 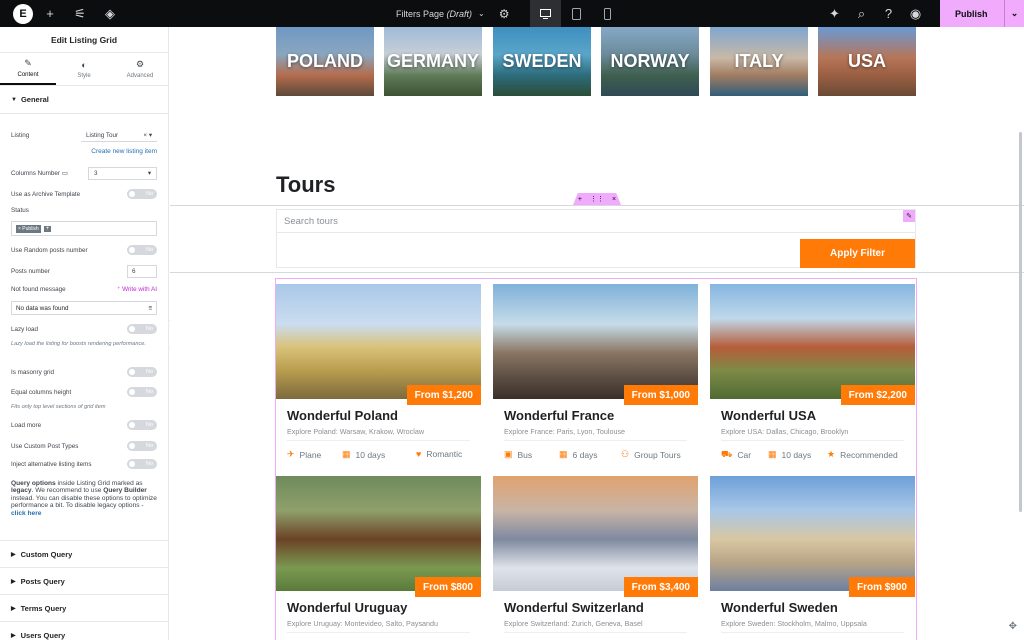 What do you see at coordinates (504, 14) in the screenshot?
I see `page-settings-gear-icon: ⚙` at bounding box center [504, 14].